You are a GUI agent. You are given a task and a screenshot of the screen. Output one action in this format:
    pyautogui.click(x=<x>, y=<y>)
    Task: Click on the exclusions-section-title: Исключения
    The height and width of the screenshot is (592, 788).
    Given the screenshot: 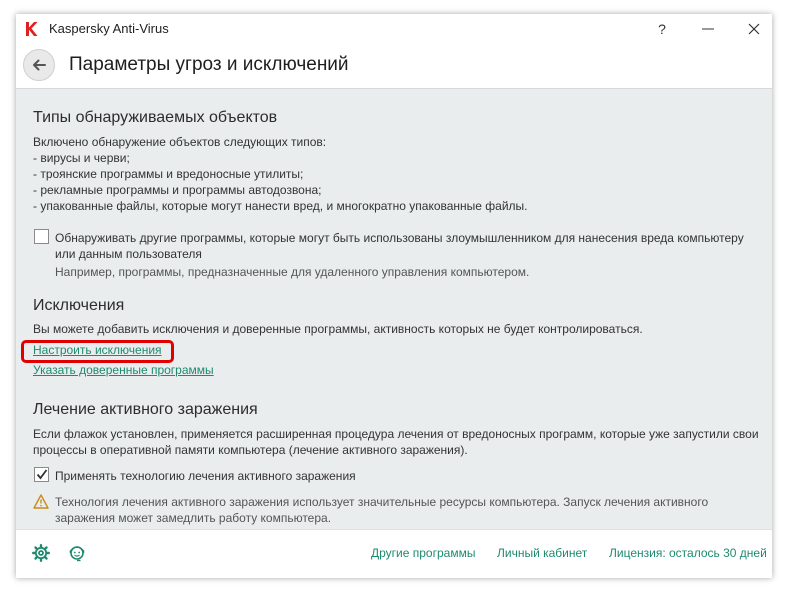 What is the action you would take?
    pyautogui.click(x=79, y=305)
    